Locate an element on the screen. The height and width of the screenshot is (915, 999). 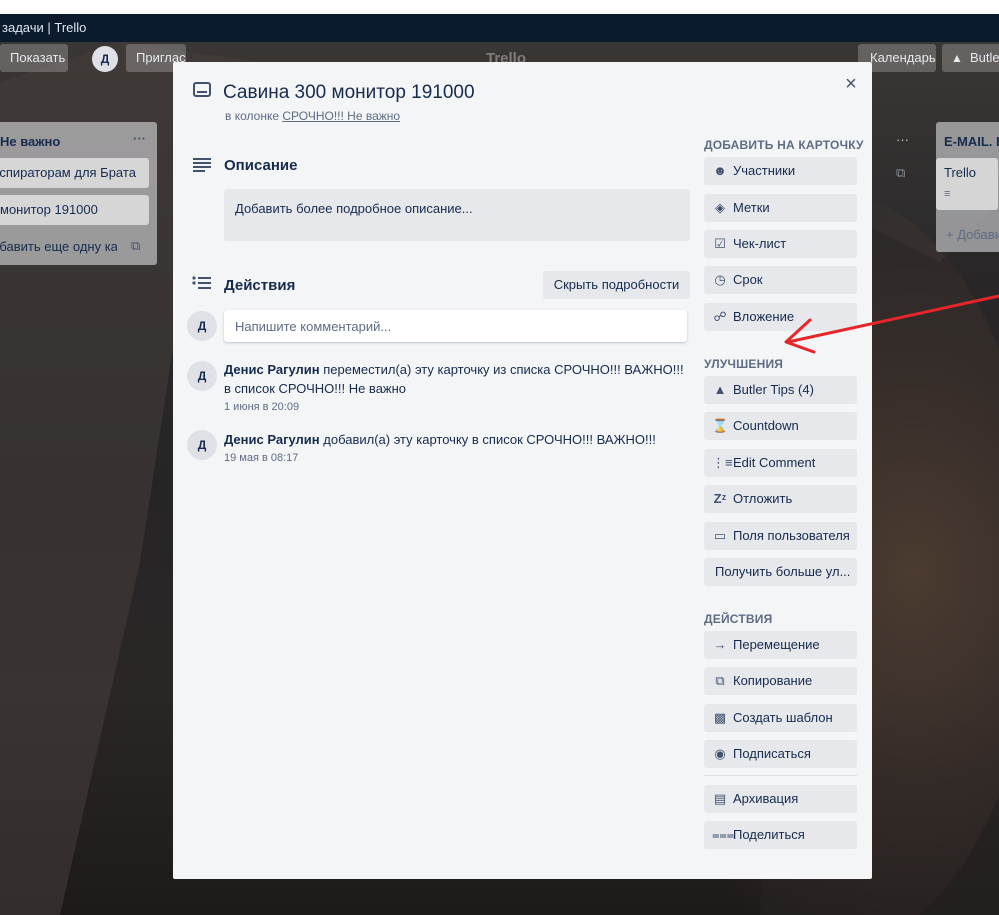
list-email: E-MAIL. B Trello ≡ + Добавить is located at coordinates (967, 187).